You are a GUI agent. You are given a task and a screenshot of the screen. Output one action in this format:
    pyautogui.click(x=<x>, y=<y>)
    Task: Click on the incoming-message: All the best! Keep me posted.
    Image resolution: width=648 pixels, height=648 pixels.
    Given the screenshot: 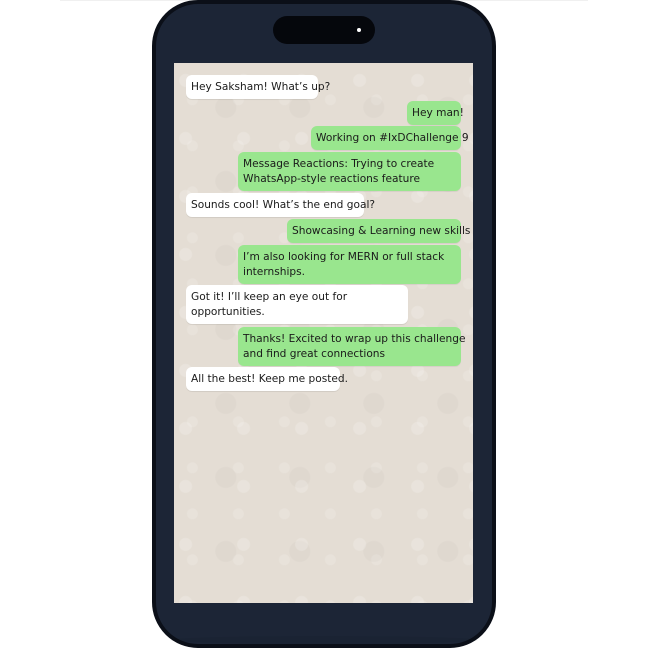 What is the action you would take?
    pyautogui.click(x=267, y=379)
    